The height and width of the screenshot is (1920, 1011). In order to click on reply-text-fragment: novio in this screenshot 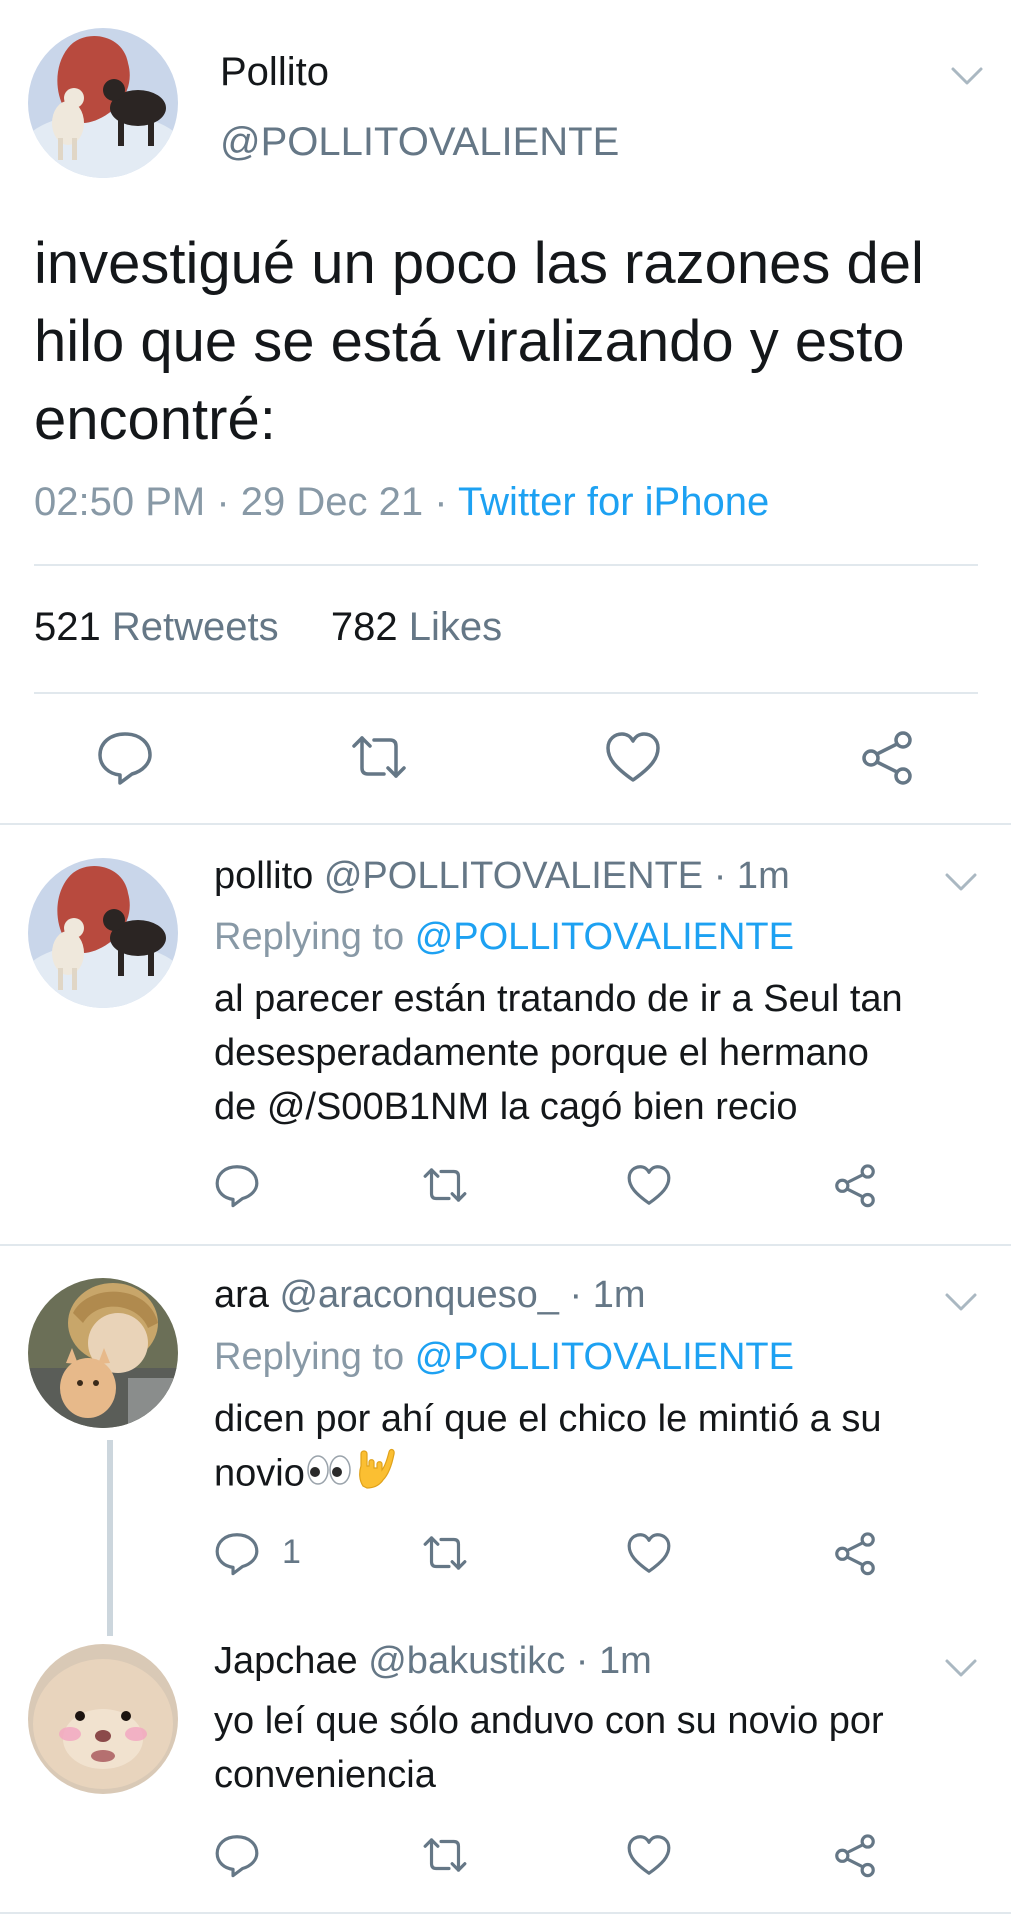, I will do `click(259, 1473)`.